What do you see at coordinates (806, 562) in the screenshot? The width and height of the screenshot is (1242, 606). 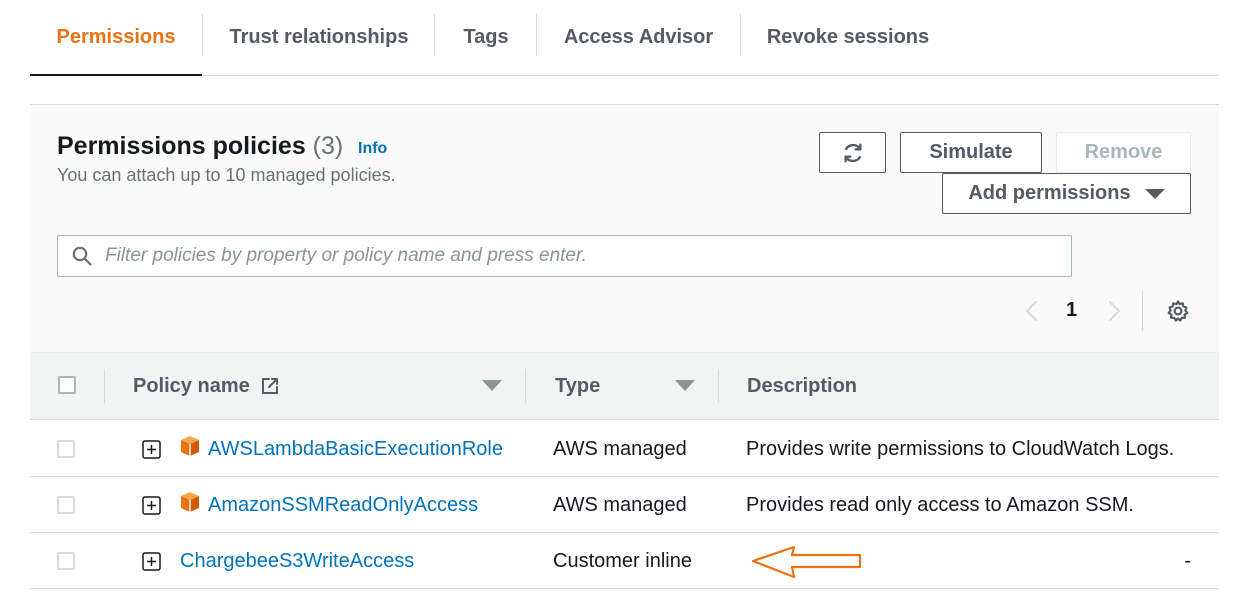 I see `annotation-arrow-icon` at bounding box center [806, 562].